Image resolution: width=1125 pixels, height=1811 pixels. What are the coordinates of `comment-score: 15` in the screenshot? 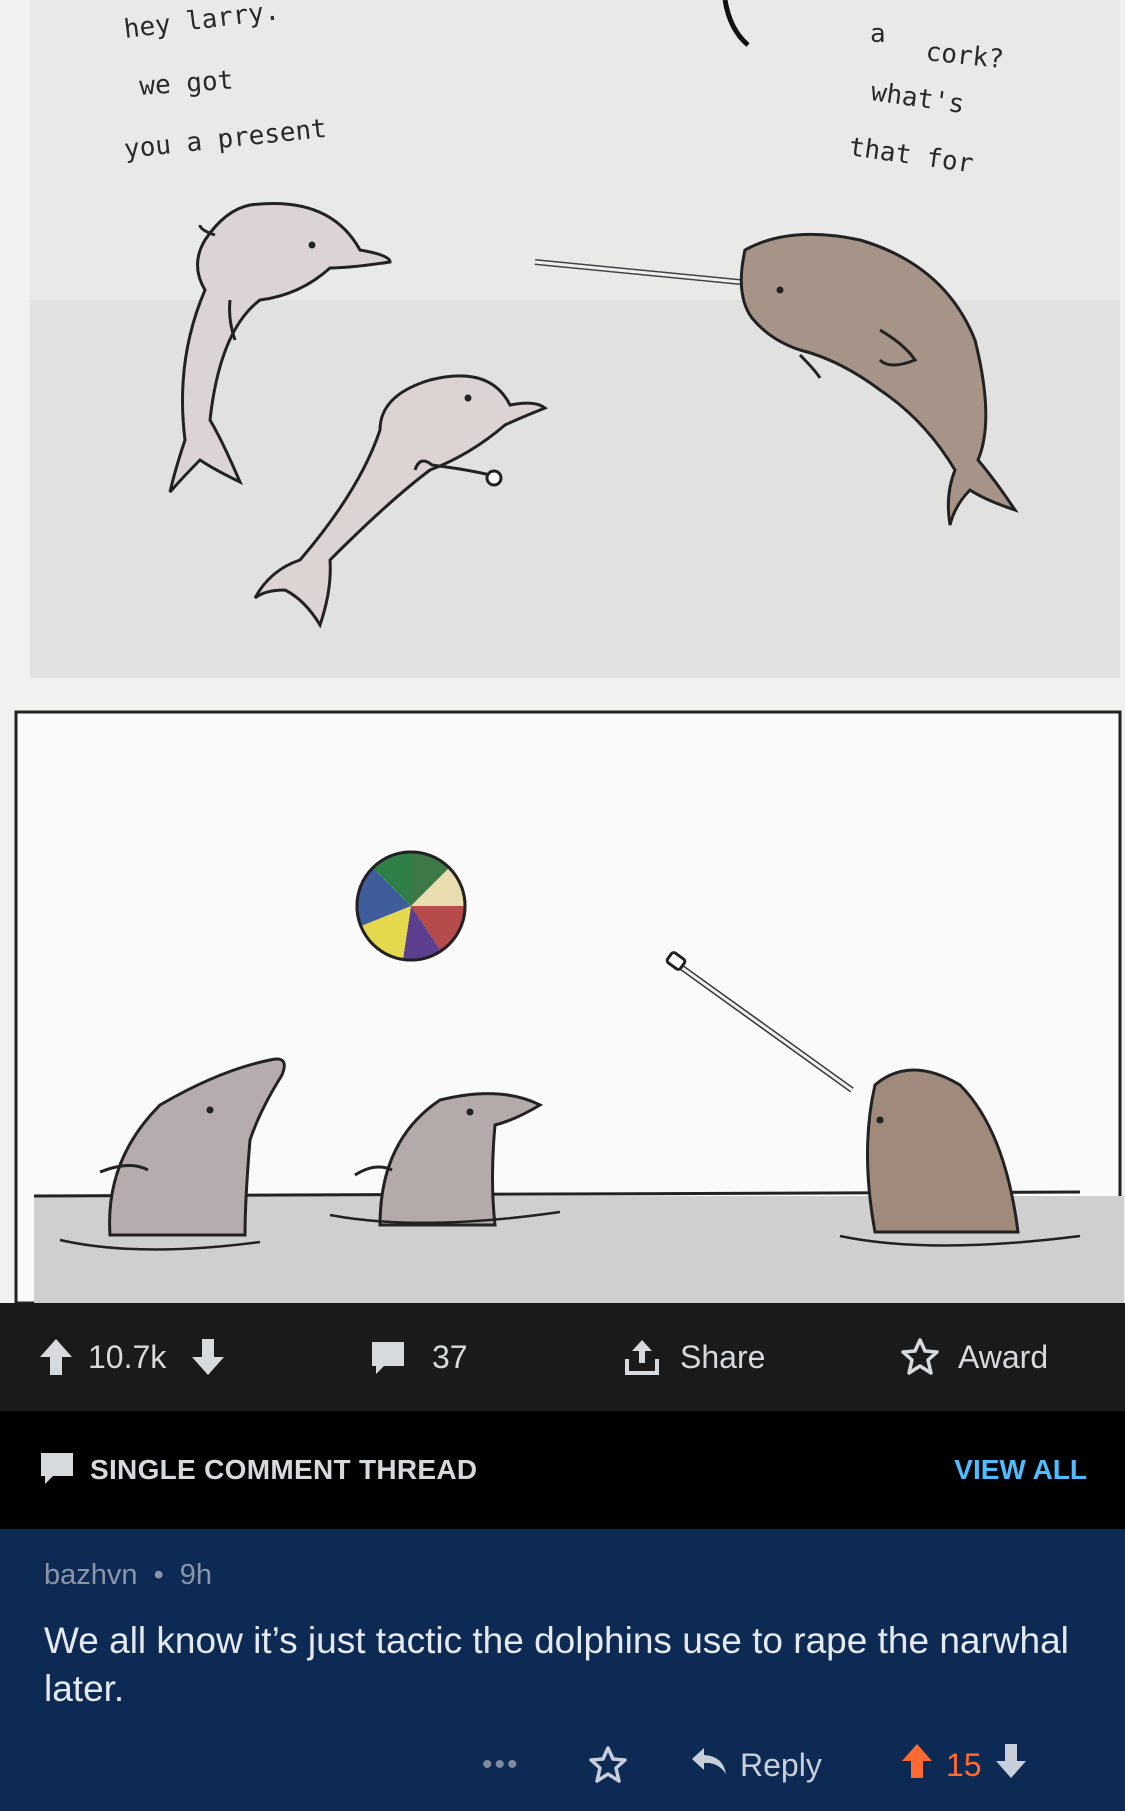 It's located at (964, 1764).